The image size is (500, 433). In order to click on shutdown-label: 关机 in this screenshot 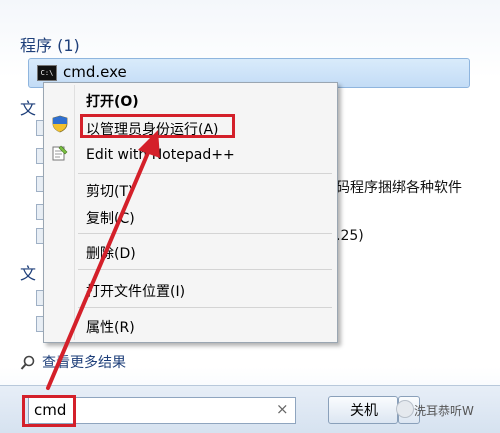, I will do `click(364, 411)`.